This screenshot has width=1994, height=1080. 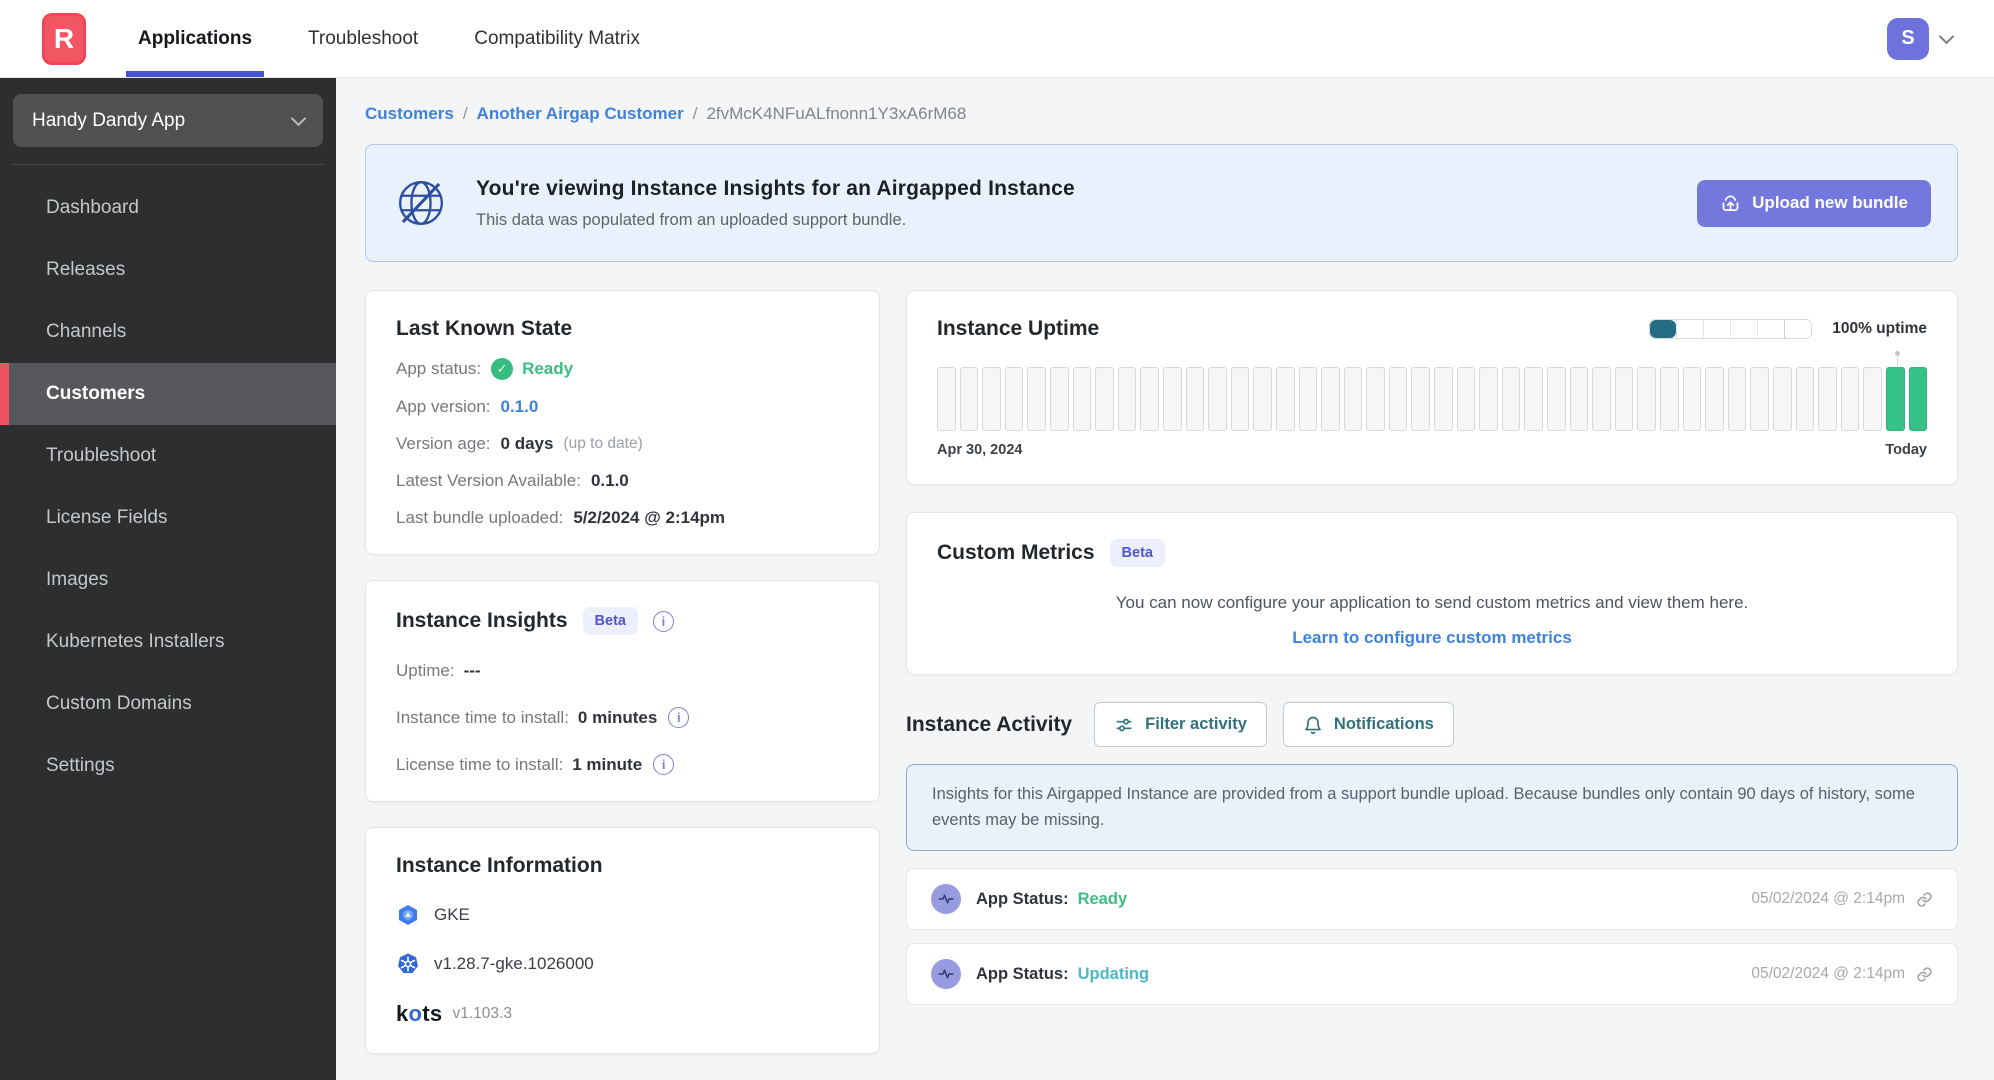 I want to click on replicated-logo: R, so click(x=64, y=38).